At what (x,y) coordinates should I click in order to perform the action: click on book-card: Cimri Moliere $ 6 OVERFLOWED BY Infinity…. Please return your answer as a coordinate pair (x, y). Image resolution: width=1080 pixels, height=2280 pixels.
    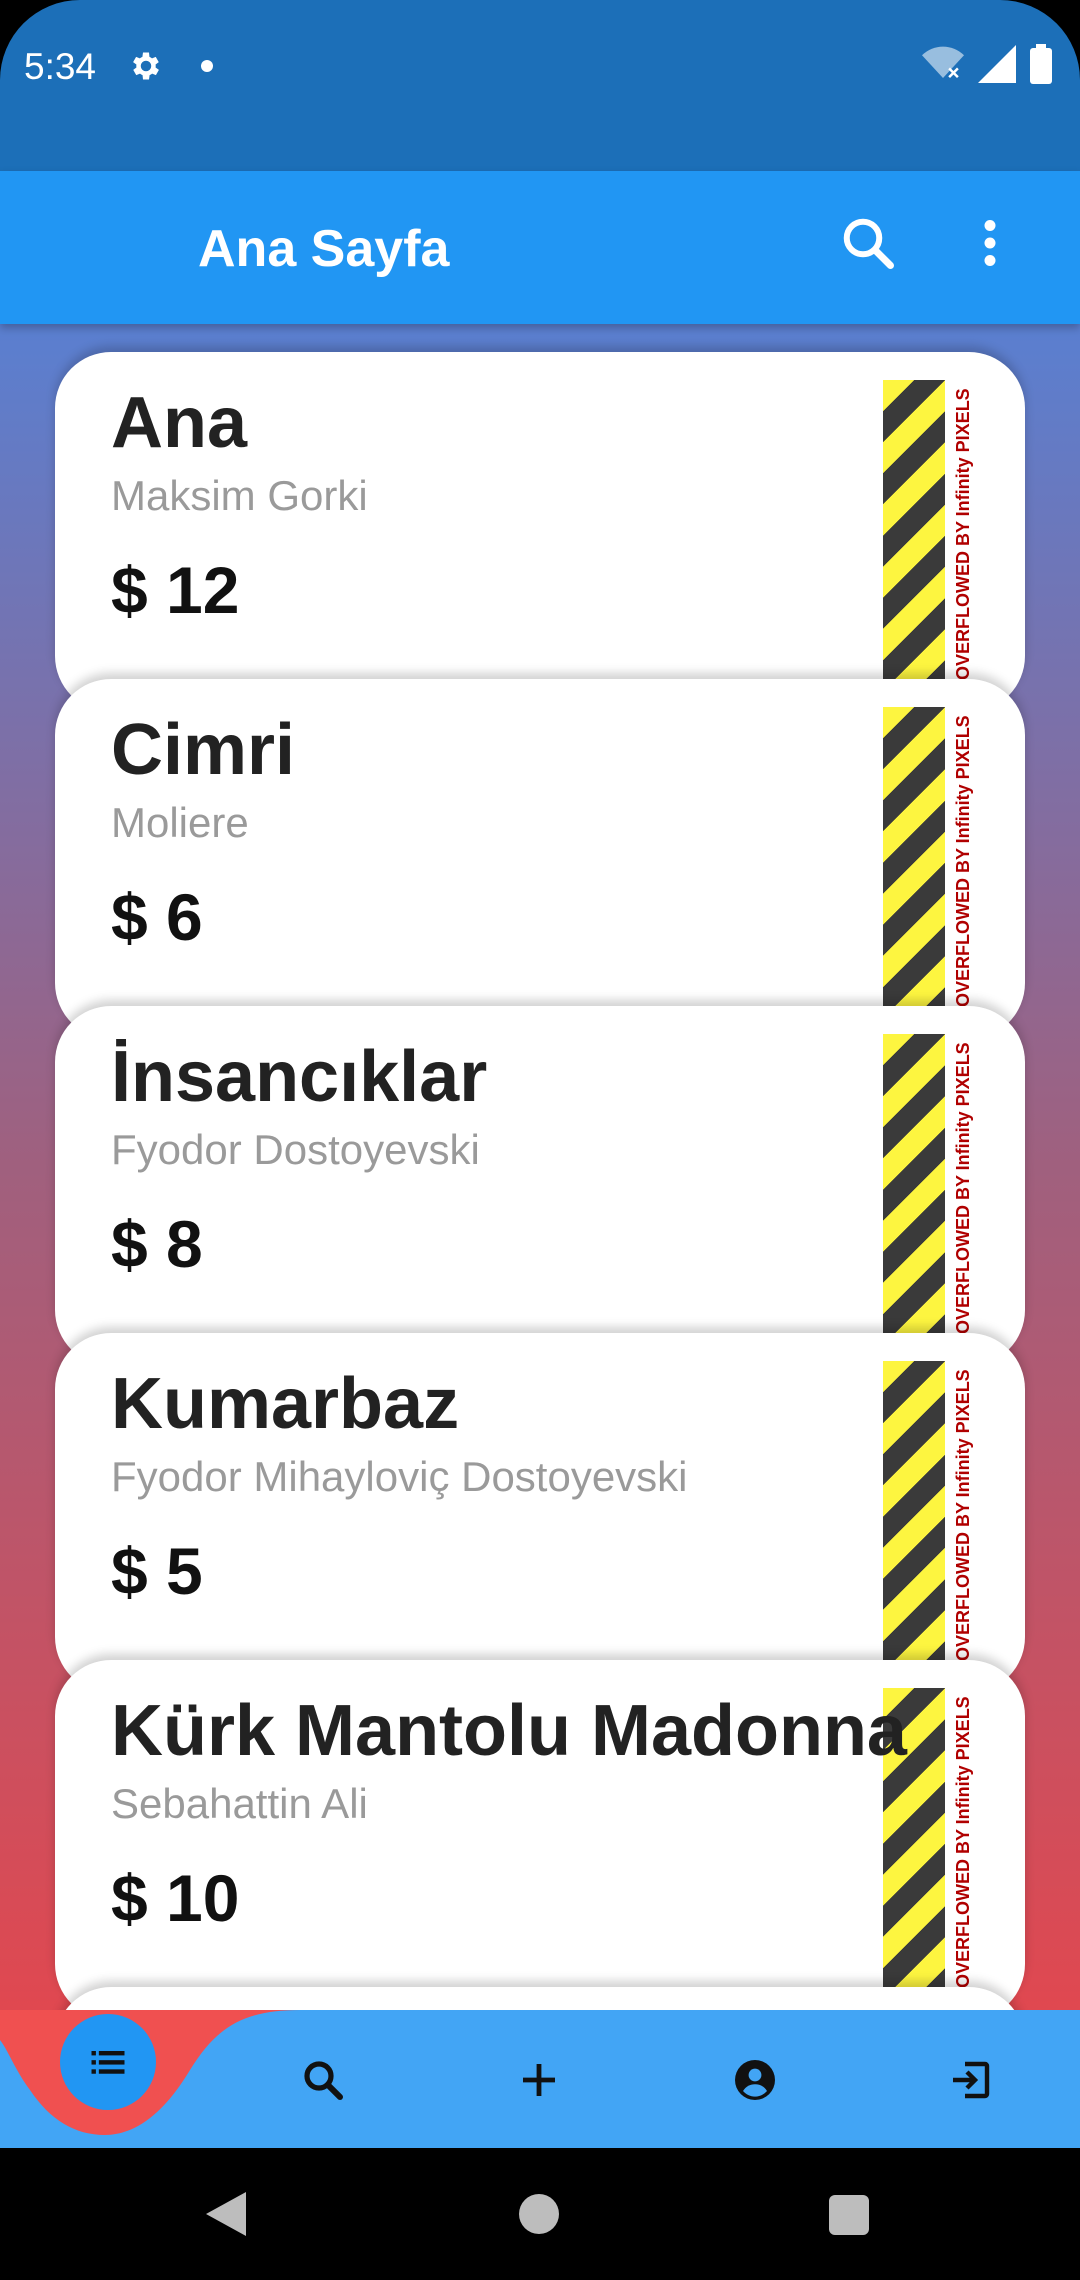
    Looking at the image, I should click on (540, 859).